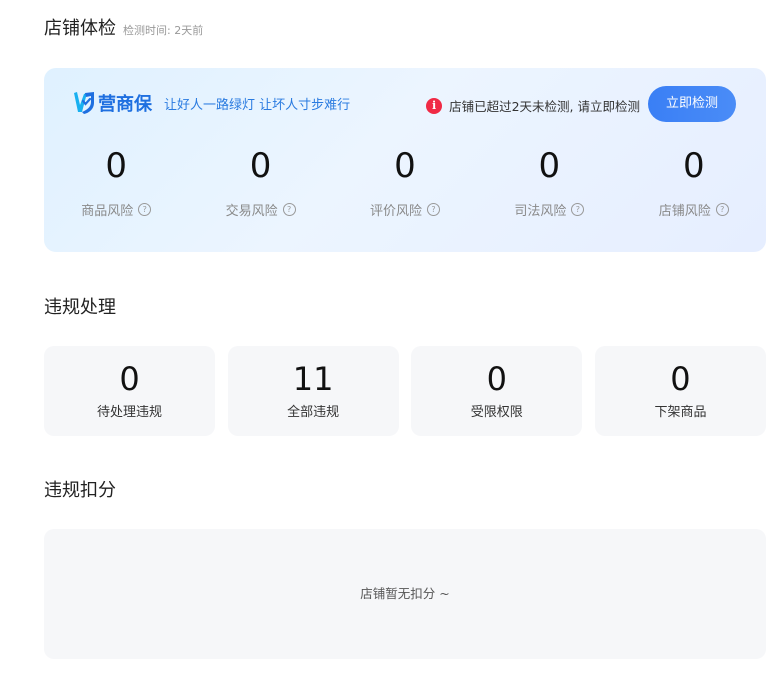  I want to click on violation-title: 违规处理, so click(80, 307).